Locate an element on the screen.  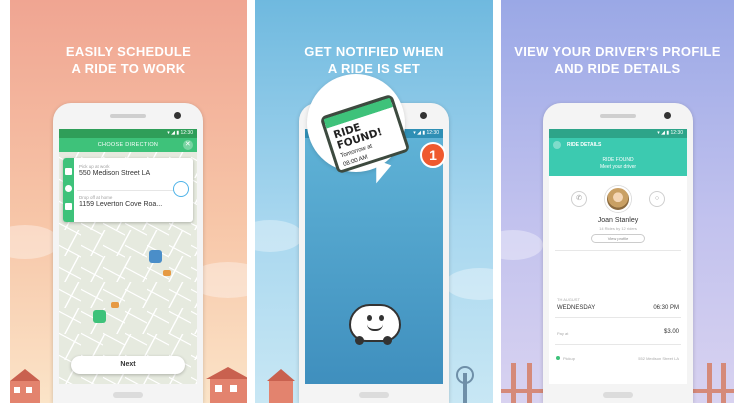
ride-found-banner: RIDE FOUND Meet your driver is located at coordinates (618, 164).